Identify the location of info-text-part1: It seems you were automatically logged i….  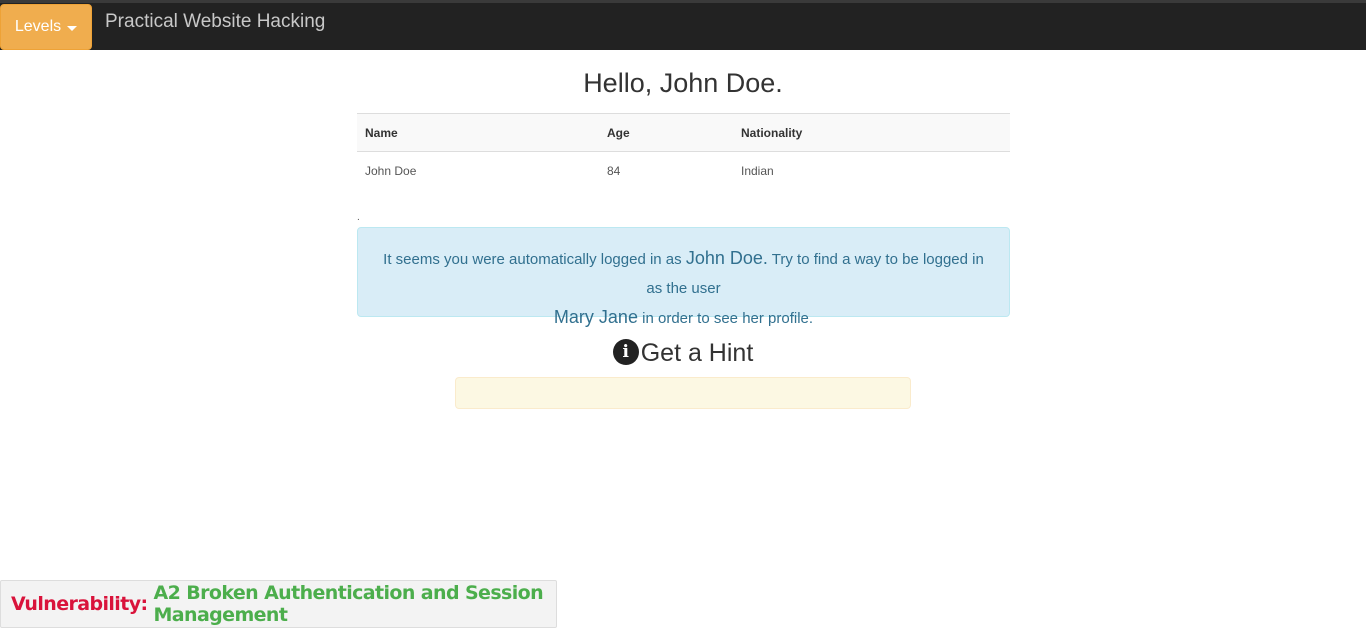
(534, 259).